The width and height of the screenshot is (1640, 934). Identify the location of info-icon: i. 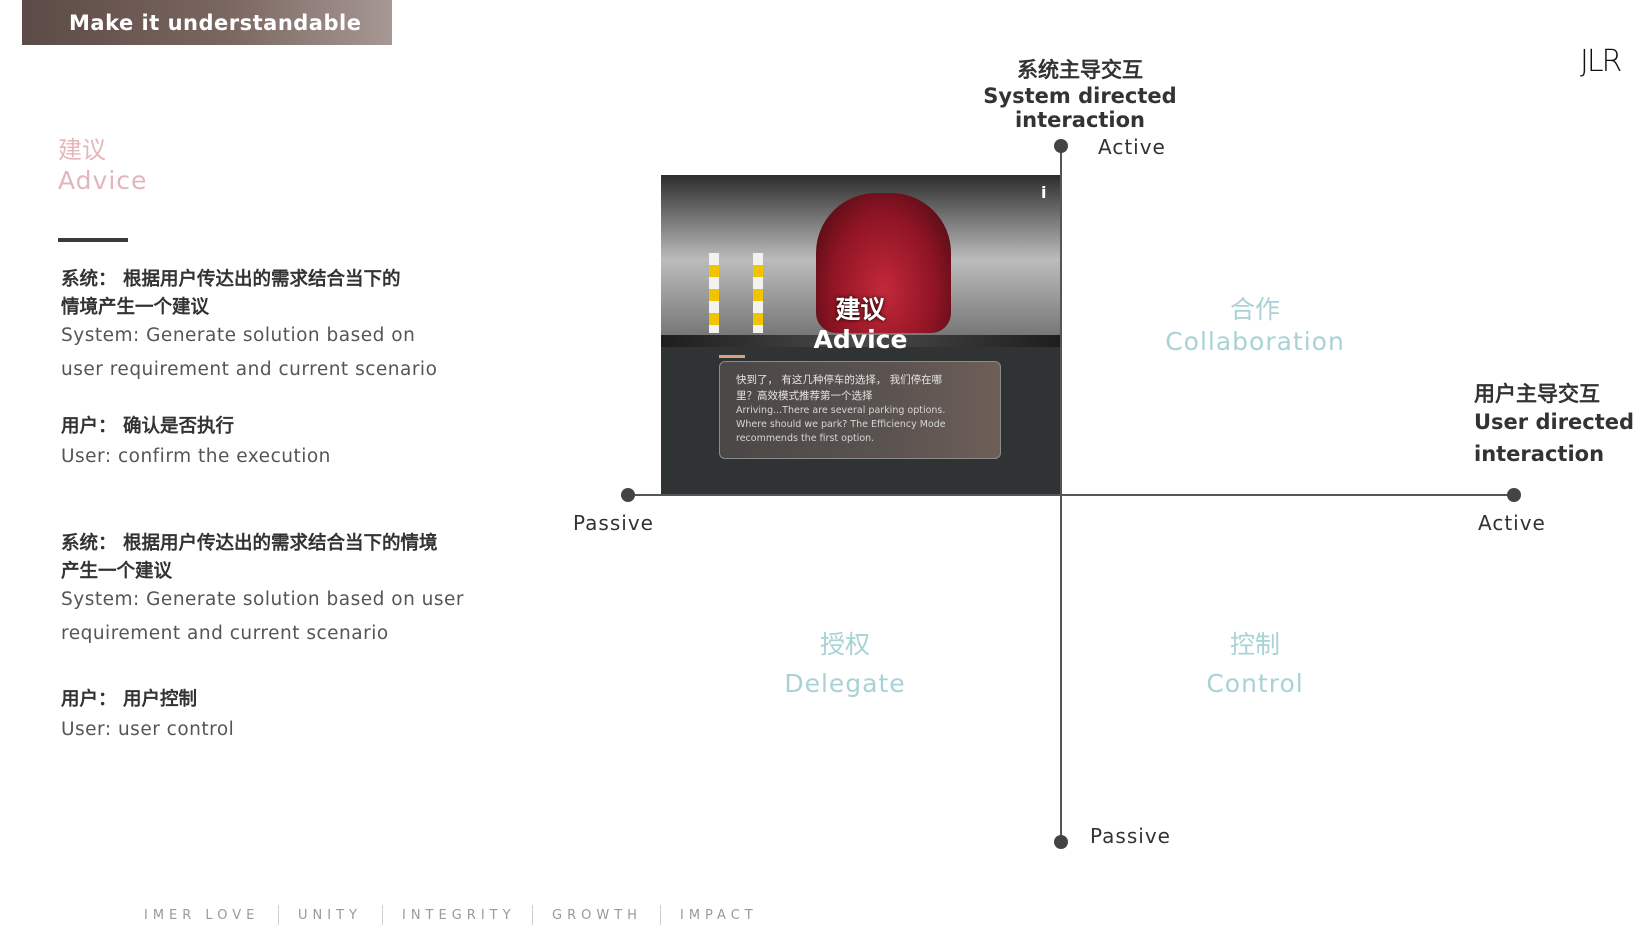
(1044, 192).